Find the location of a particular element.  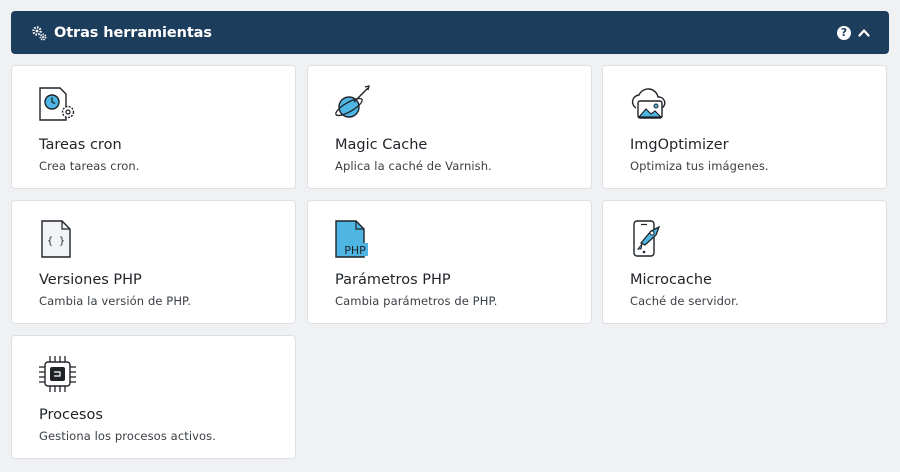

help-icon: ? is located at coordinates (844, 32).